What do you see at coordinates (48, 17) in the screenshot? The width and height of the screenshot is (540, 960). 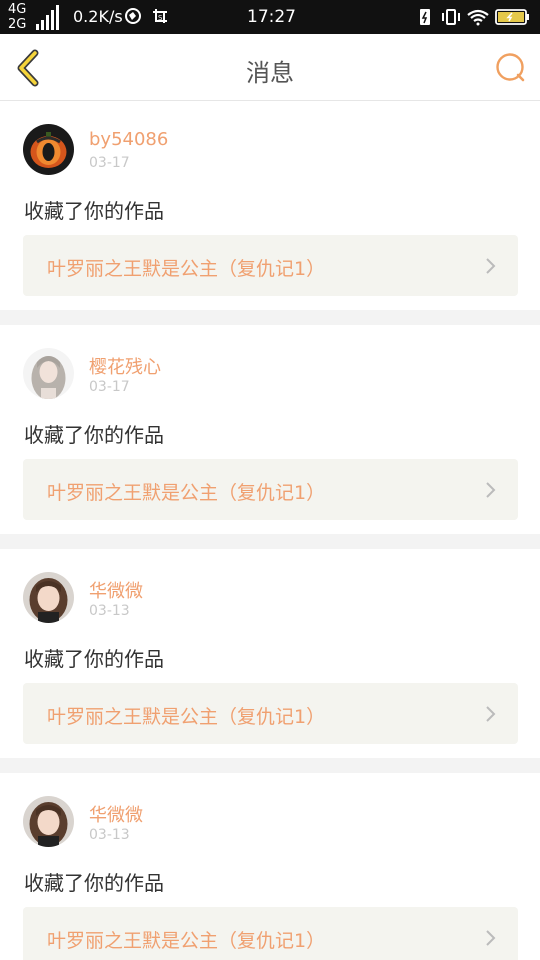 I see `signal-icon` at bounding box center [48, 17].